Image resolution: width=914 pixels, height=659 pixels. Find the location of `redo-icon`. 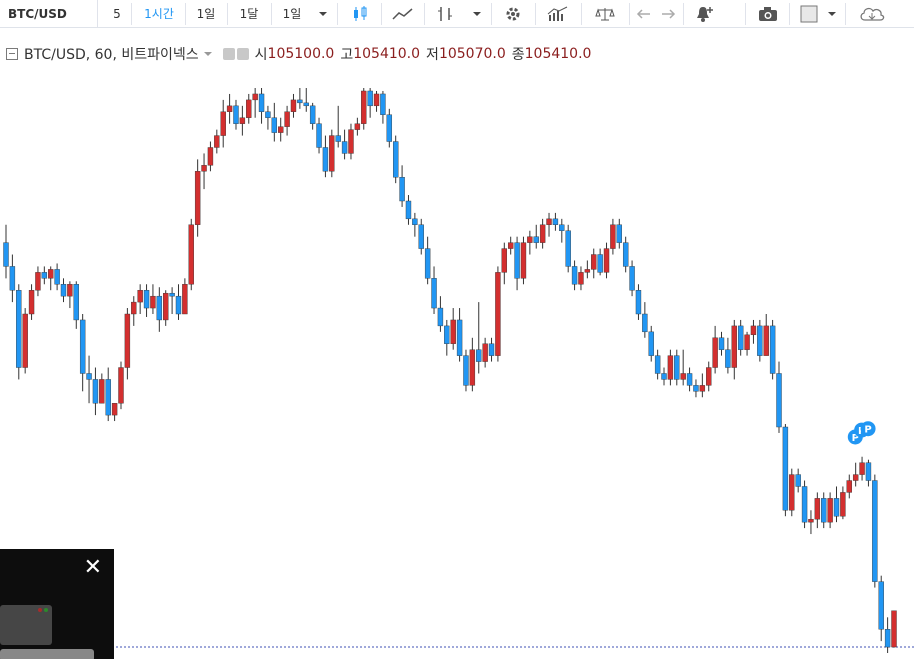

redo-icon is located at coordinates (668, 13).